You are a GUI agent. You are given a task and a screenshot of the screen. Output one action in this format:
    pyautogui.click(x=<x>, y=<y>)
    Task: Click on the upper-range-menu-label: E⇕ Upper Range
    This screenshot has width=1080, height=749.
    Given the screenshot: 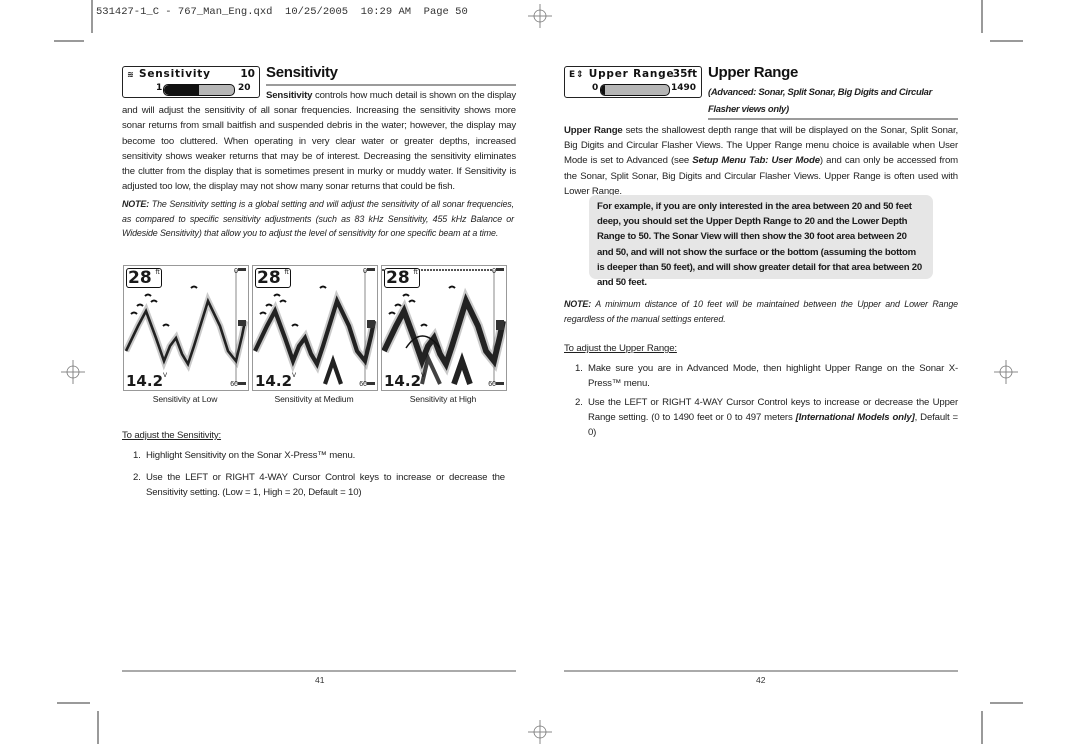 What is the action you would take?
    pyautogui.click(x=622, y=74)
    